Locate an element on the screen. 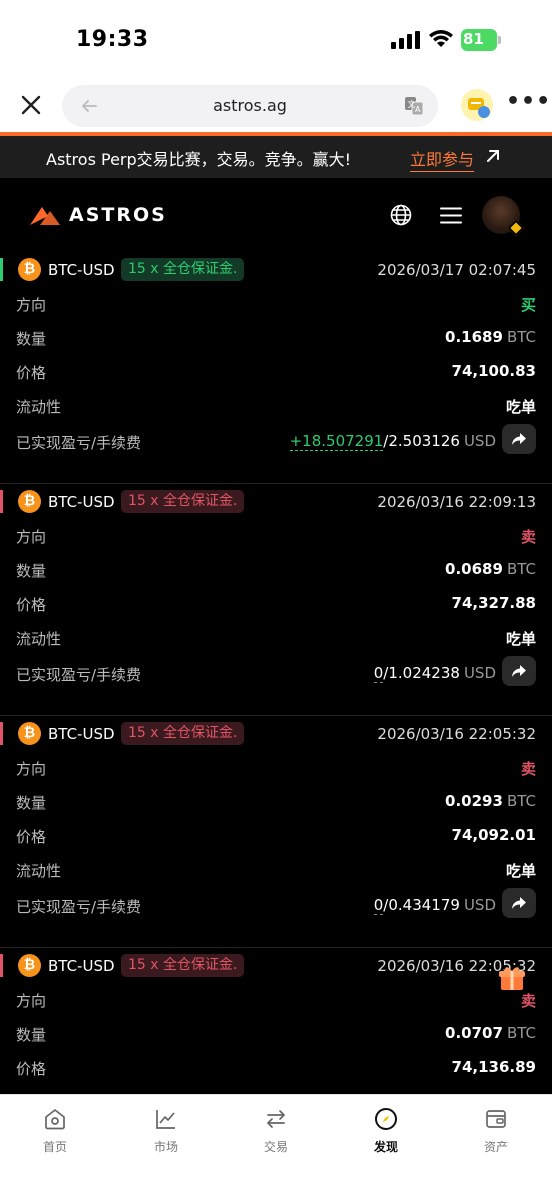 This screenshot has height=1199, width=552. nav-market: 市场 is located at coordinates (166, 1131).